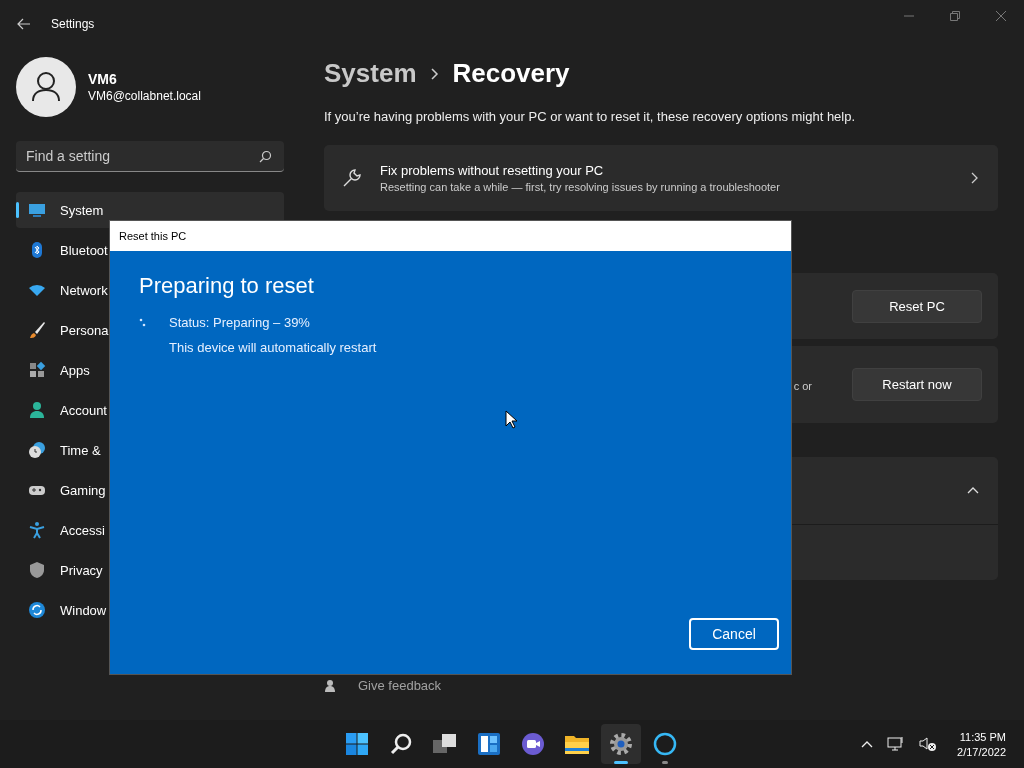 The image size is (1024, 768). I want to click on status-text: Status: Preparing – 39%, so click(239, 322).